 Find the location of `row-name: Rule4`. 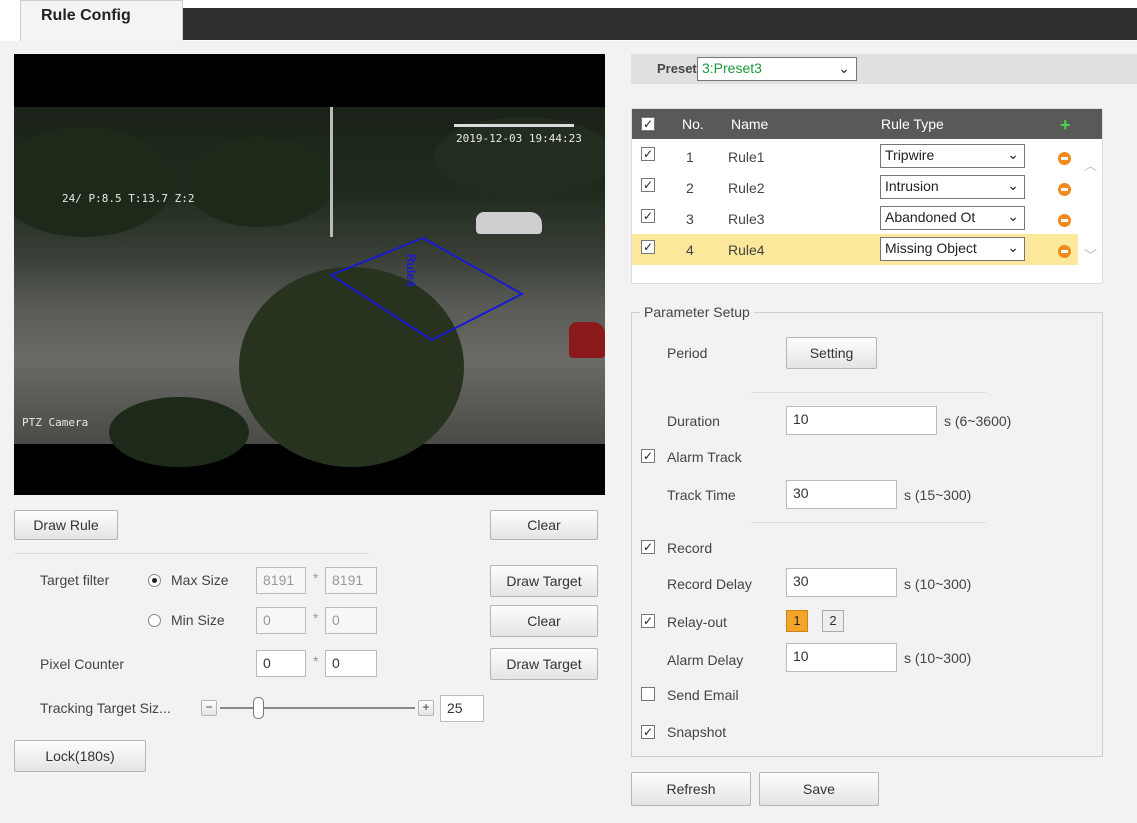

row-name: Rule4 is located at coordinates (746, 250).